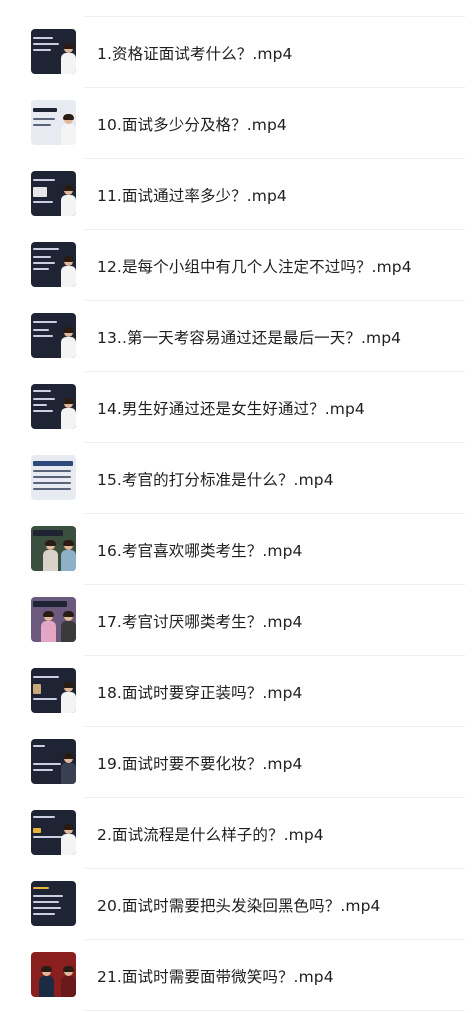  I want to click on file-name: 2.面试流程是什么样子的？.mp4, so click(210, 835).